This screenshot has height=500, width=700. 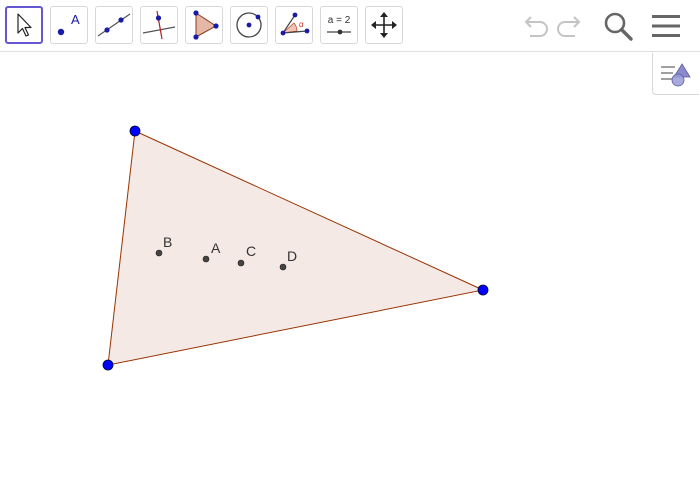 I want to click on angle-tool-button: α, so click(x=294, y=25).